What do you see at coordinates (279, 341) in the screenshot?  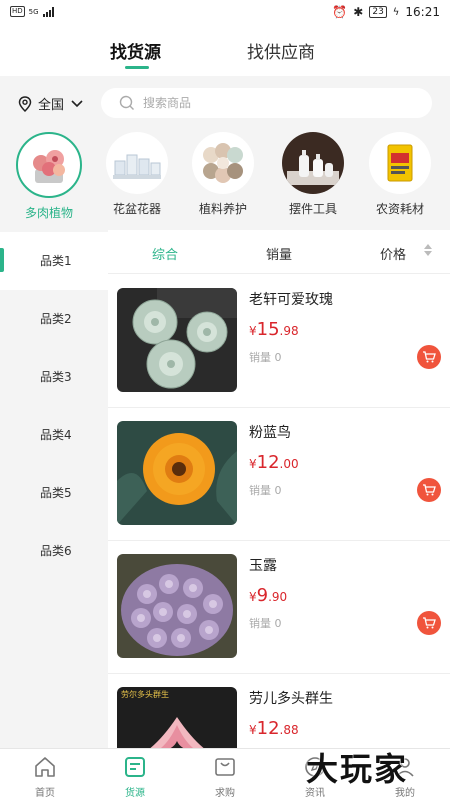 I see `product-card: 老轩可爱玫瑰 ¥15.98 销量 0` at bounding box center [279, 341].